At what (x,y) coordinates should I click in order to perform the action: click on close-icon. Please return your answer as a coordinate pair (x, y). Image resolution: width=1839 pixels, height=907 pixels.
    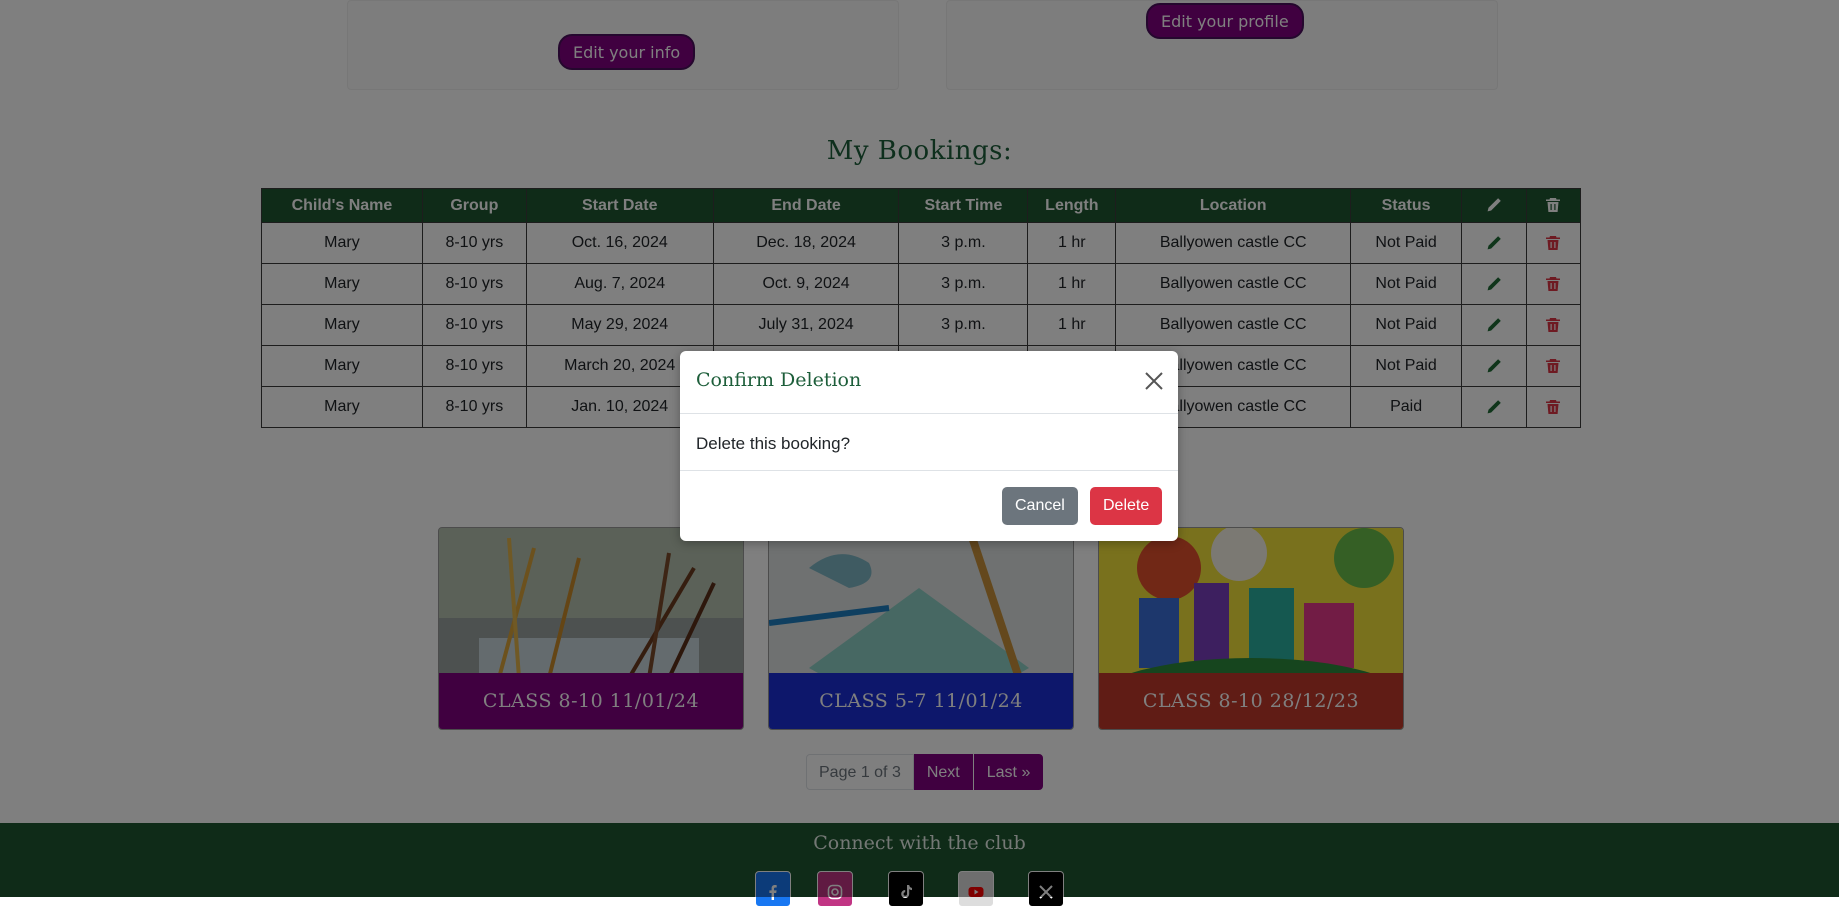
    Looking at the image, I should click on (1154, 381).